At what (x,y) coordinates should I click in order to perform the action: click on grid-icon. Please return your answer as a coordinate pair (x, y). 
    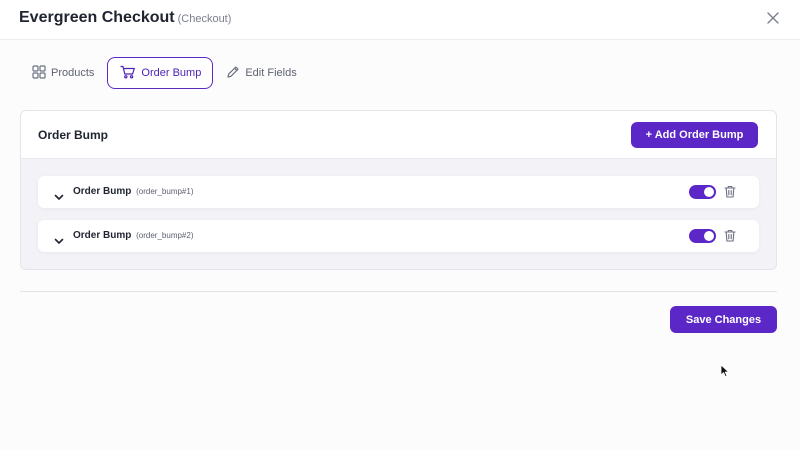
    Looking at the image, I should click on (39, 73).